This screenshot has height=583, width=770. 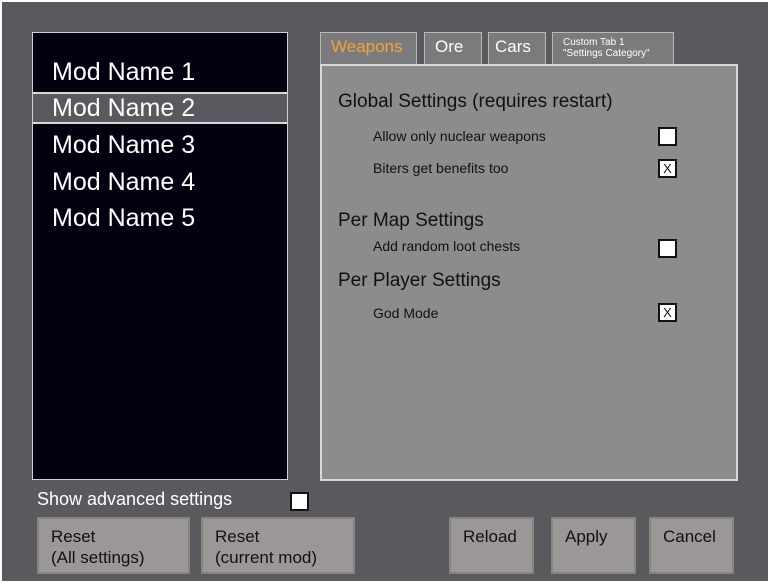 What do you see at coordinates (278, 545) in the screenshot?
I see `reset-current-mod-button: Reset (current mod)` at bounding box center [278, 545].